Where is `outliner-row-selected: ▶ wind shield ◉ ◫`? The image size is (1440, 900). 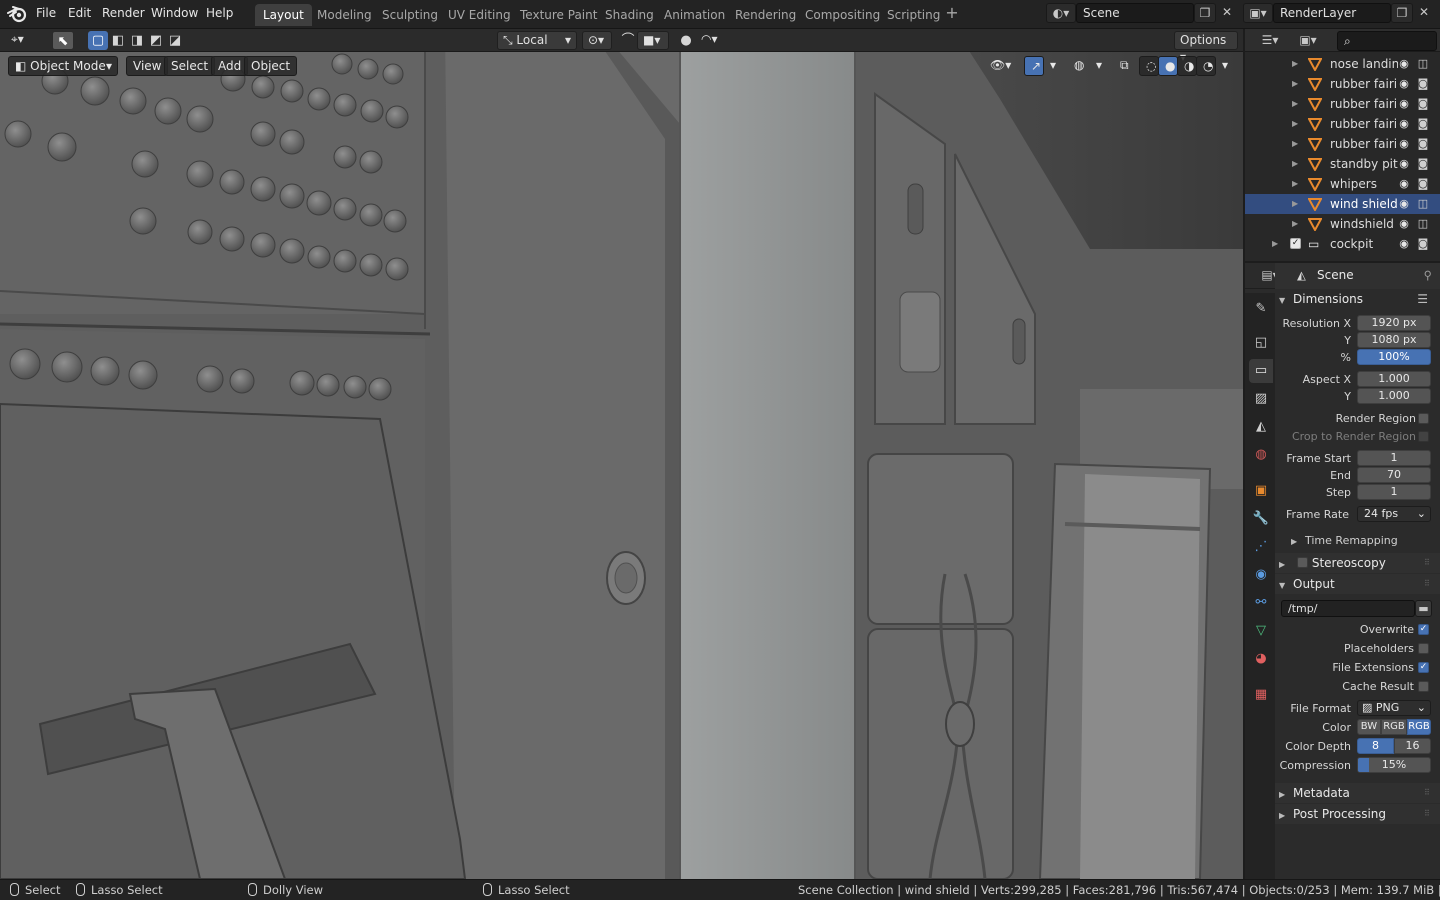
outliner-row-selected: ▶ wind shield ◉ ◫ is located at coordinates (1342, 204).